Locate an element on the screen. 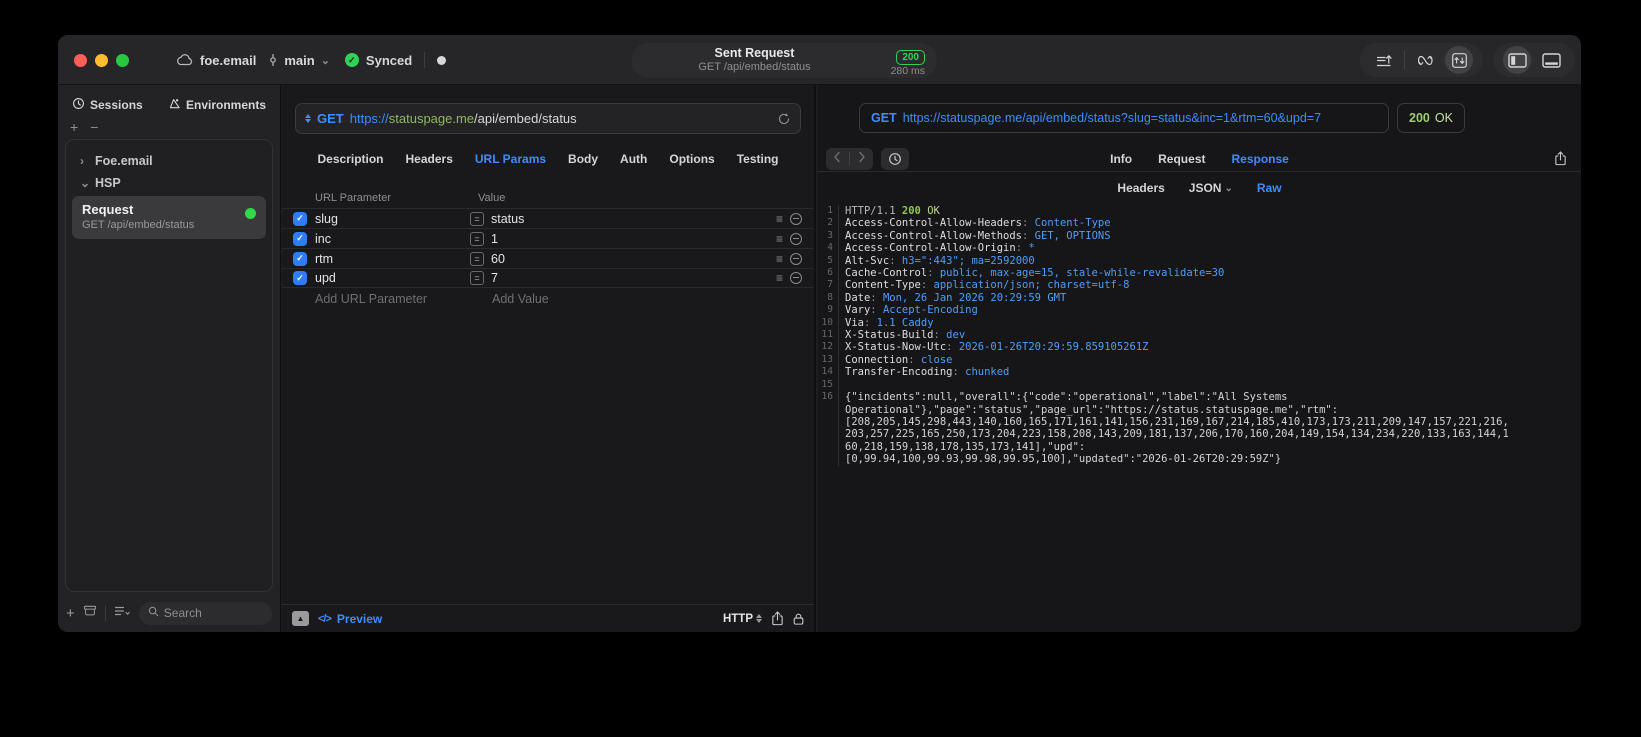 This screenshot has width=1641, height=737. clock-icon is located at coordinates (78, 105).